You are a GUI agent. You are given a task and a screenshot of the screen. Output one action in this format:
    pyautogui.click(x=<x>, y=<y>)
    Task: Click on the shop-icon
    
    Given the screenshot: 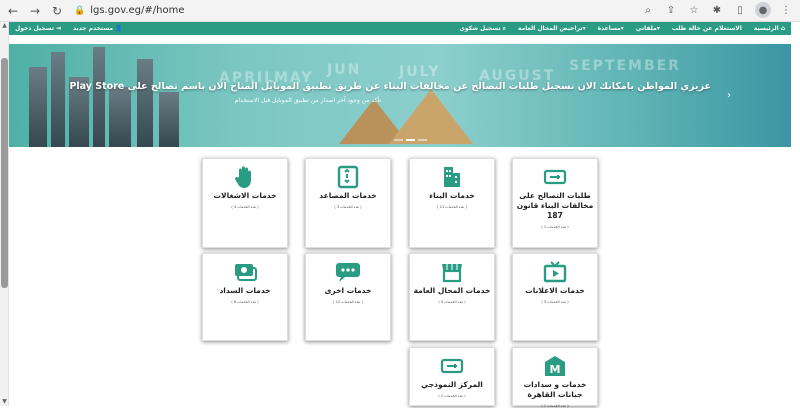 What is the action you would take?
    pyautogui.click(x=452, y=272)
    